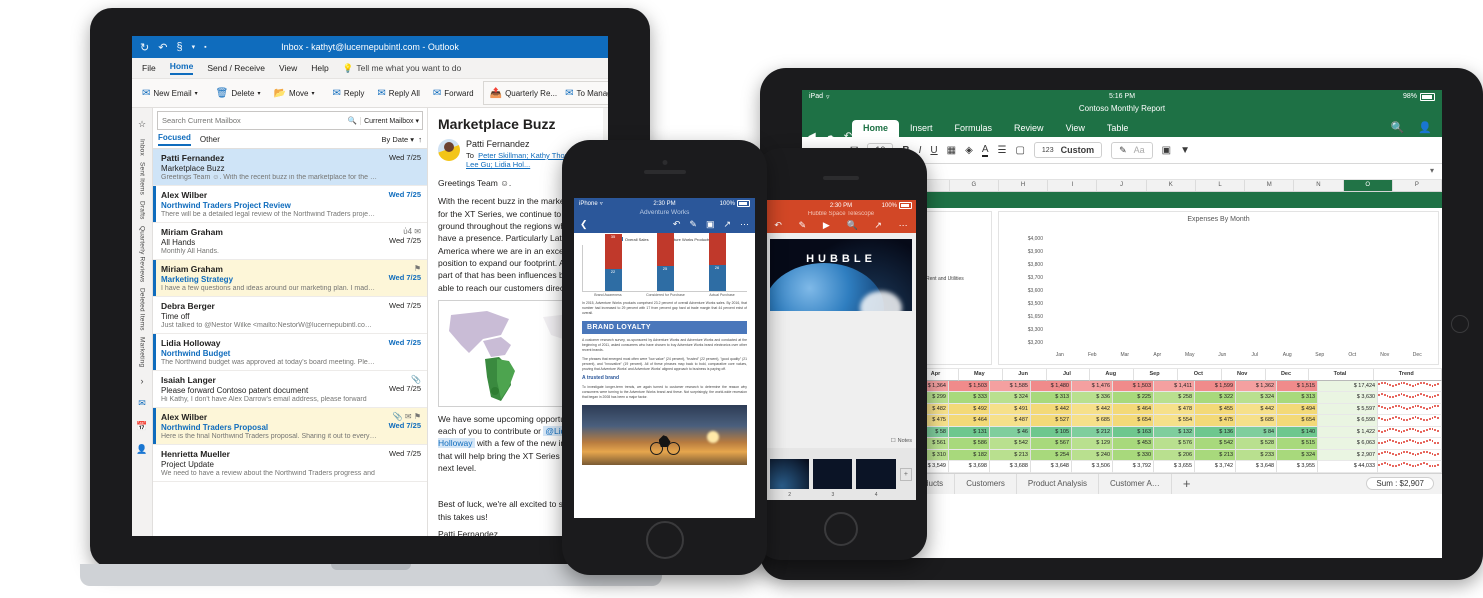  What do you see at coordinates (1257, 432) in the screenshot?
I see `table-cell: $ 84` at bounding box center [1257, 432].